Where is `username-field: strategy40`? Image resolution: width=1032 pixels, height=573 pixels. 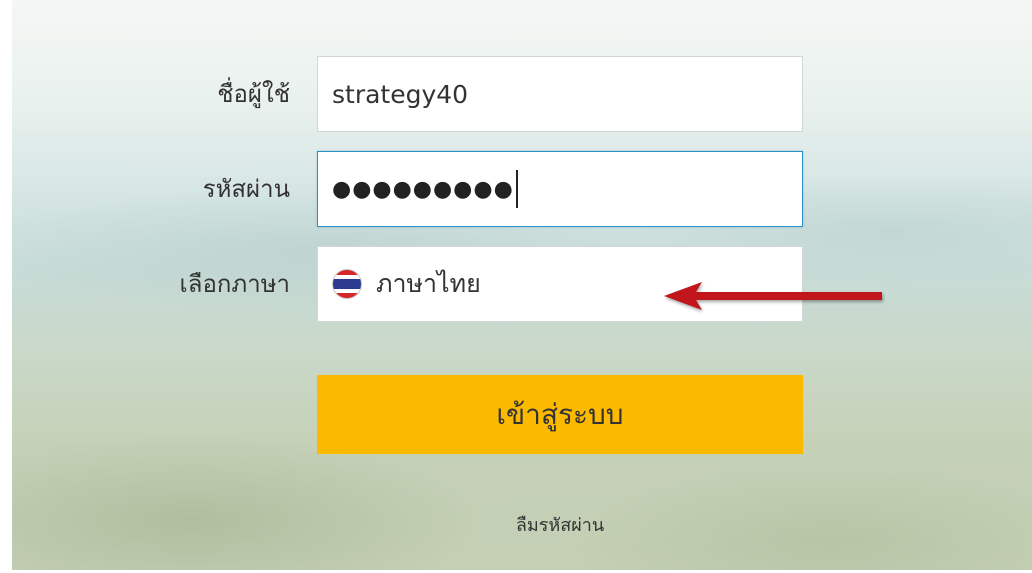
username-field: strategy40 is located at coordinates (560, 94).